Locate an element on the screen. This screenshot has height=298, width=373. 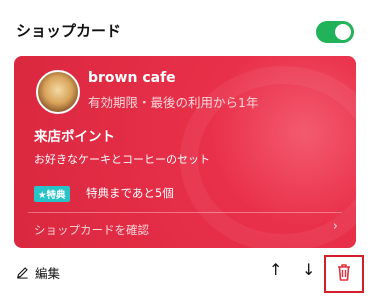
shop-card-toggle is located at coordinates (335, 32).